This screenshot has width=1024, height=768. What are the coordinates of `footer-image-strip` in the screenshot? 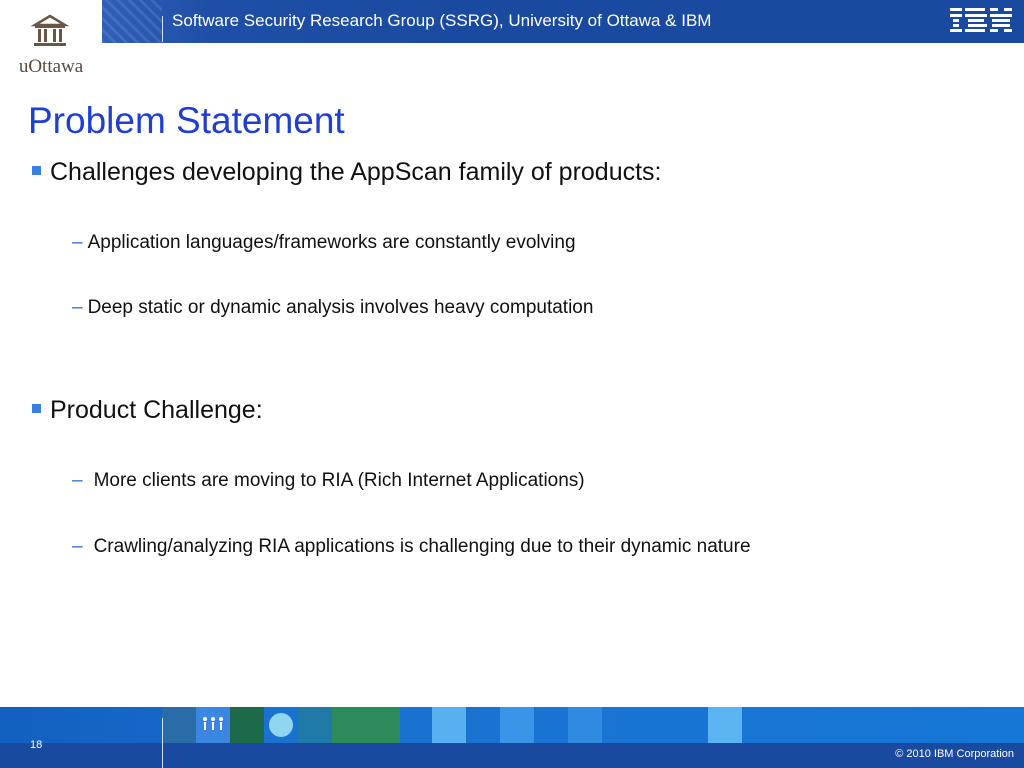 It's located at (512, 725).